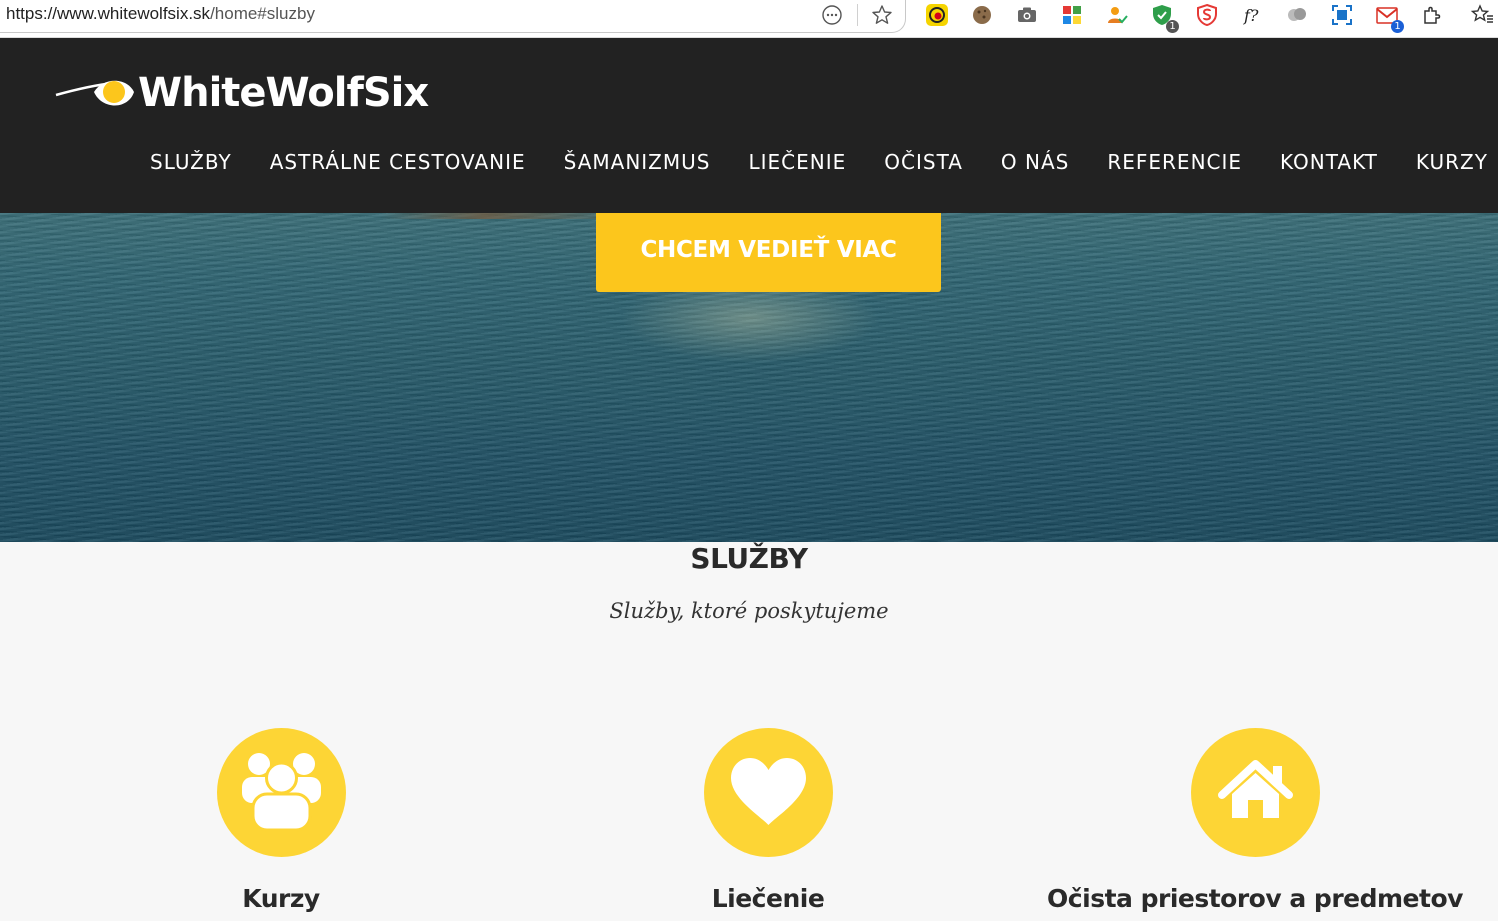 The image size is (1498, 921). What do you see at coordinates (1452, 162) in the screenshot?
I see `nav-item-kurzy: KURZY` at bounding box center [1452, 162].